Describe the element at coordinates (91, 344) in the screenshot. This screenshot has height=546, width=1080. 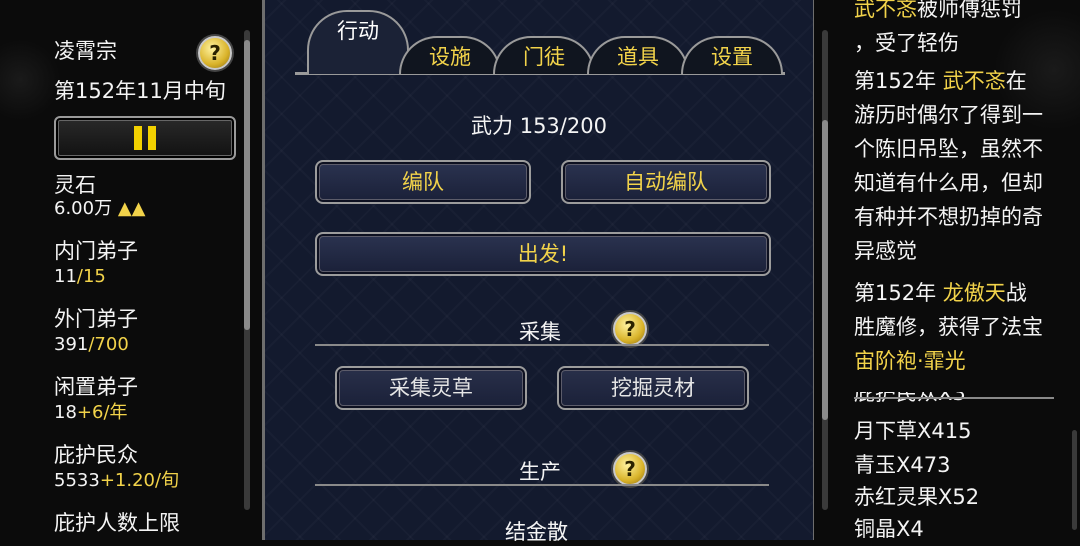
I see `outer-disciples-value: 391/700` at that location.